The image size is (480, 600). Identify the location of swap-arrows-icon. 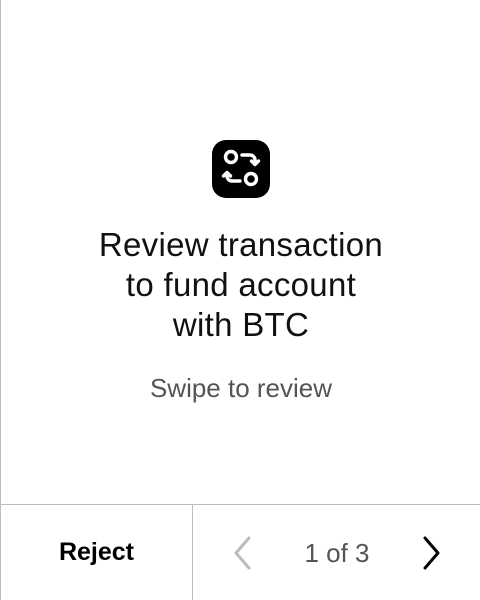
(241, 169).